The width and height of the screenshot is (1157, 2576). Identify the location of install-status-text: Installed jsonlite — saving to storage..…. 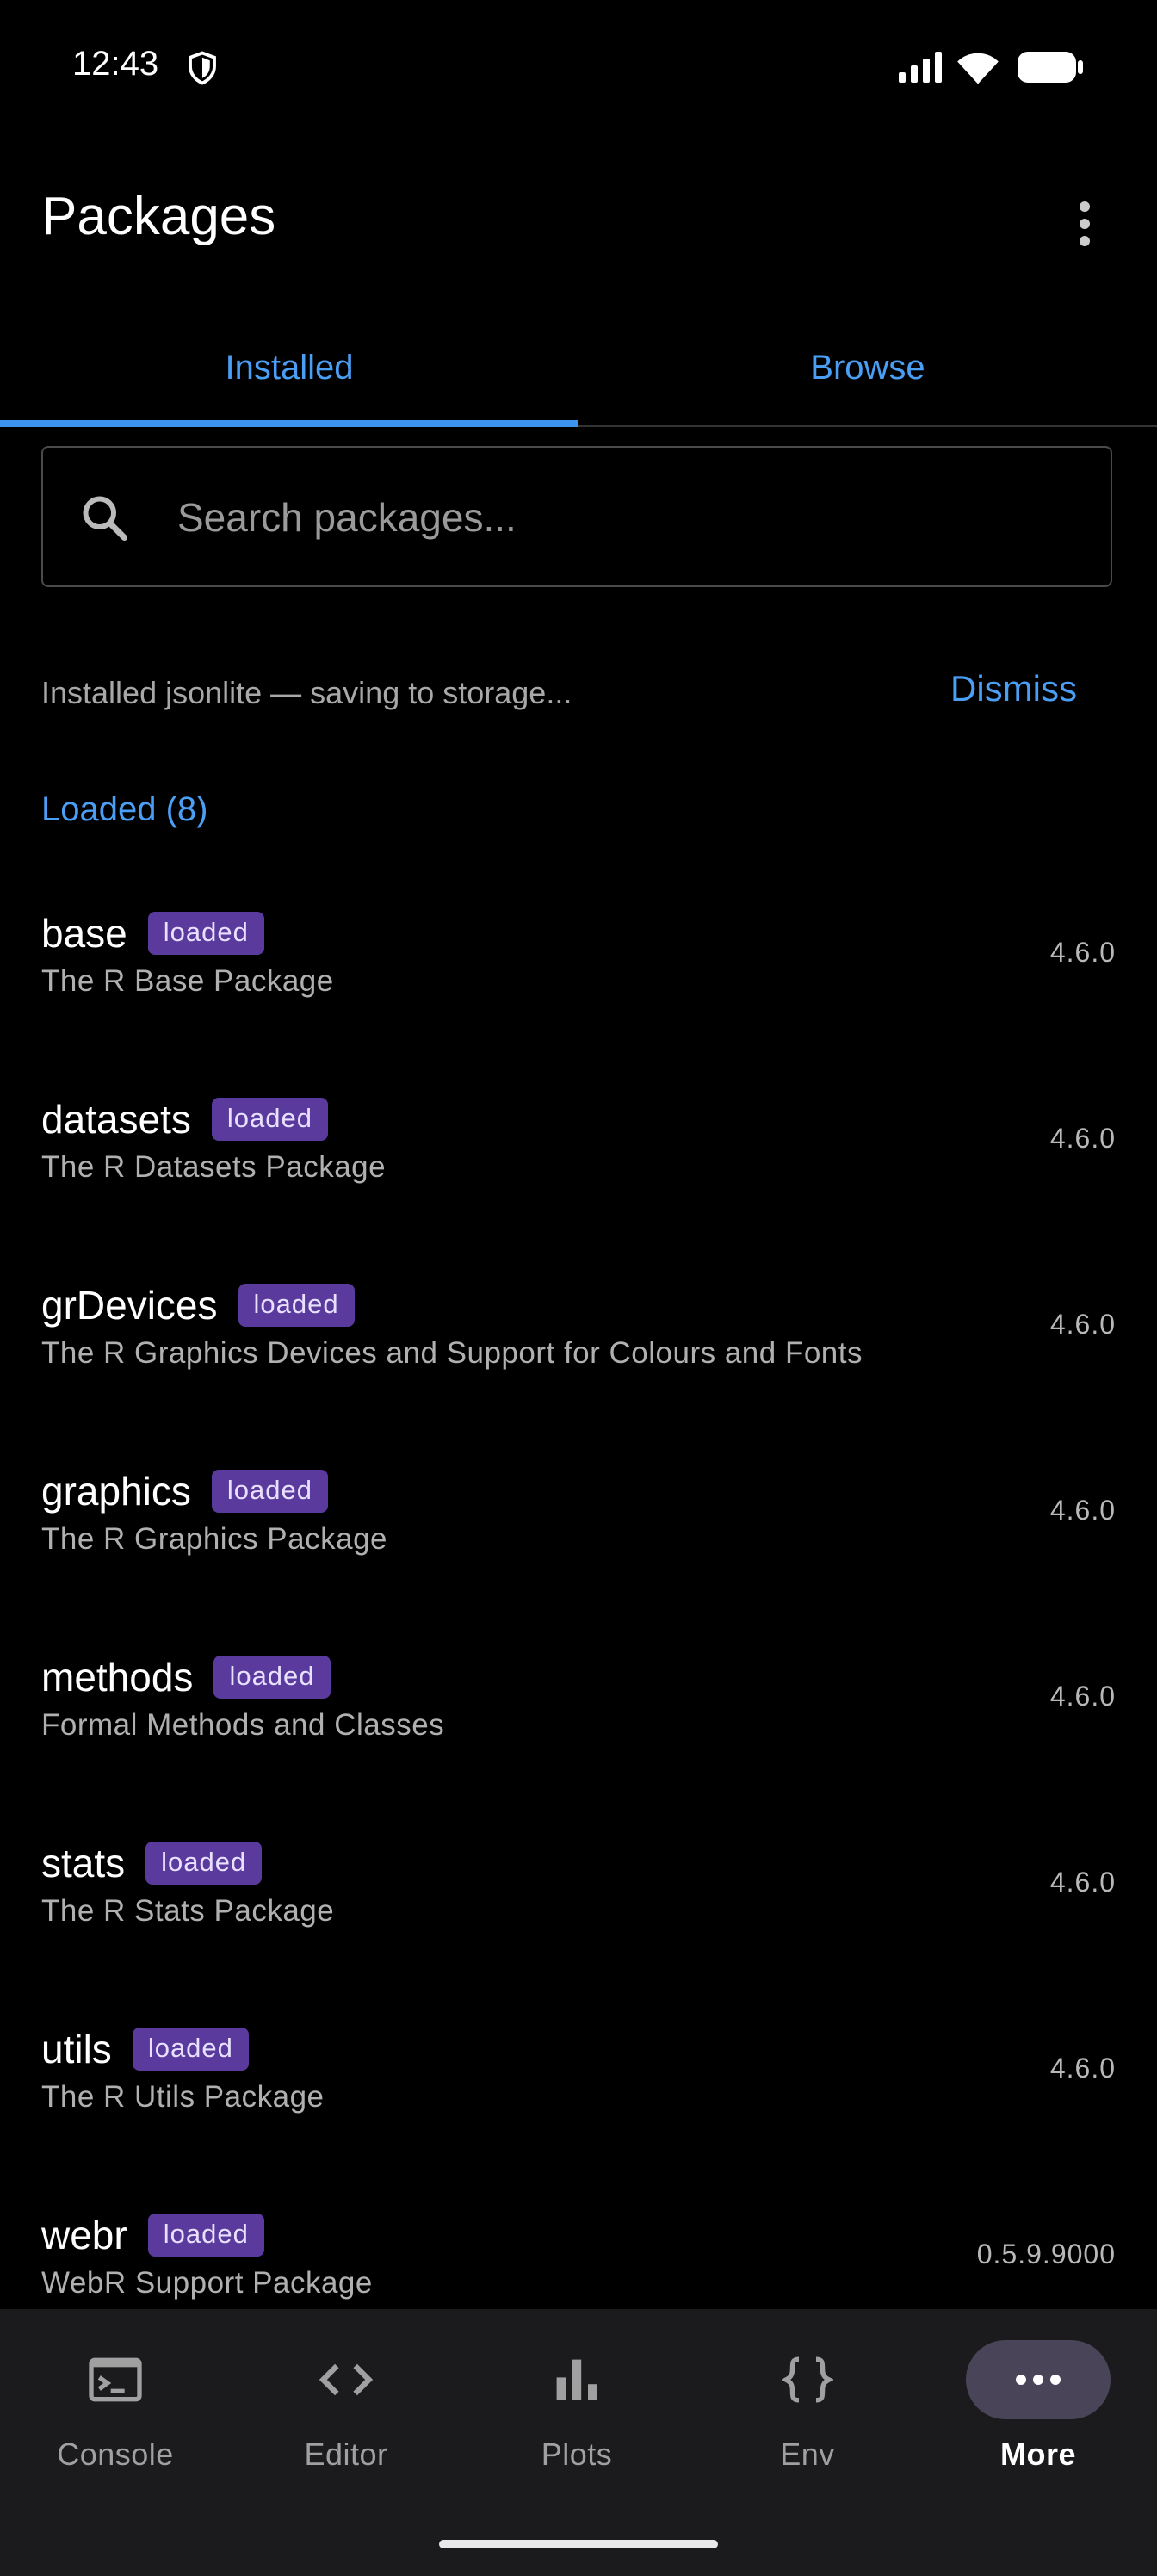
(306, 693).